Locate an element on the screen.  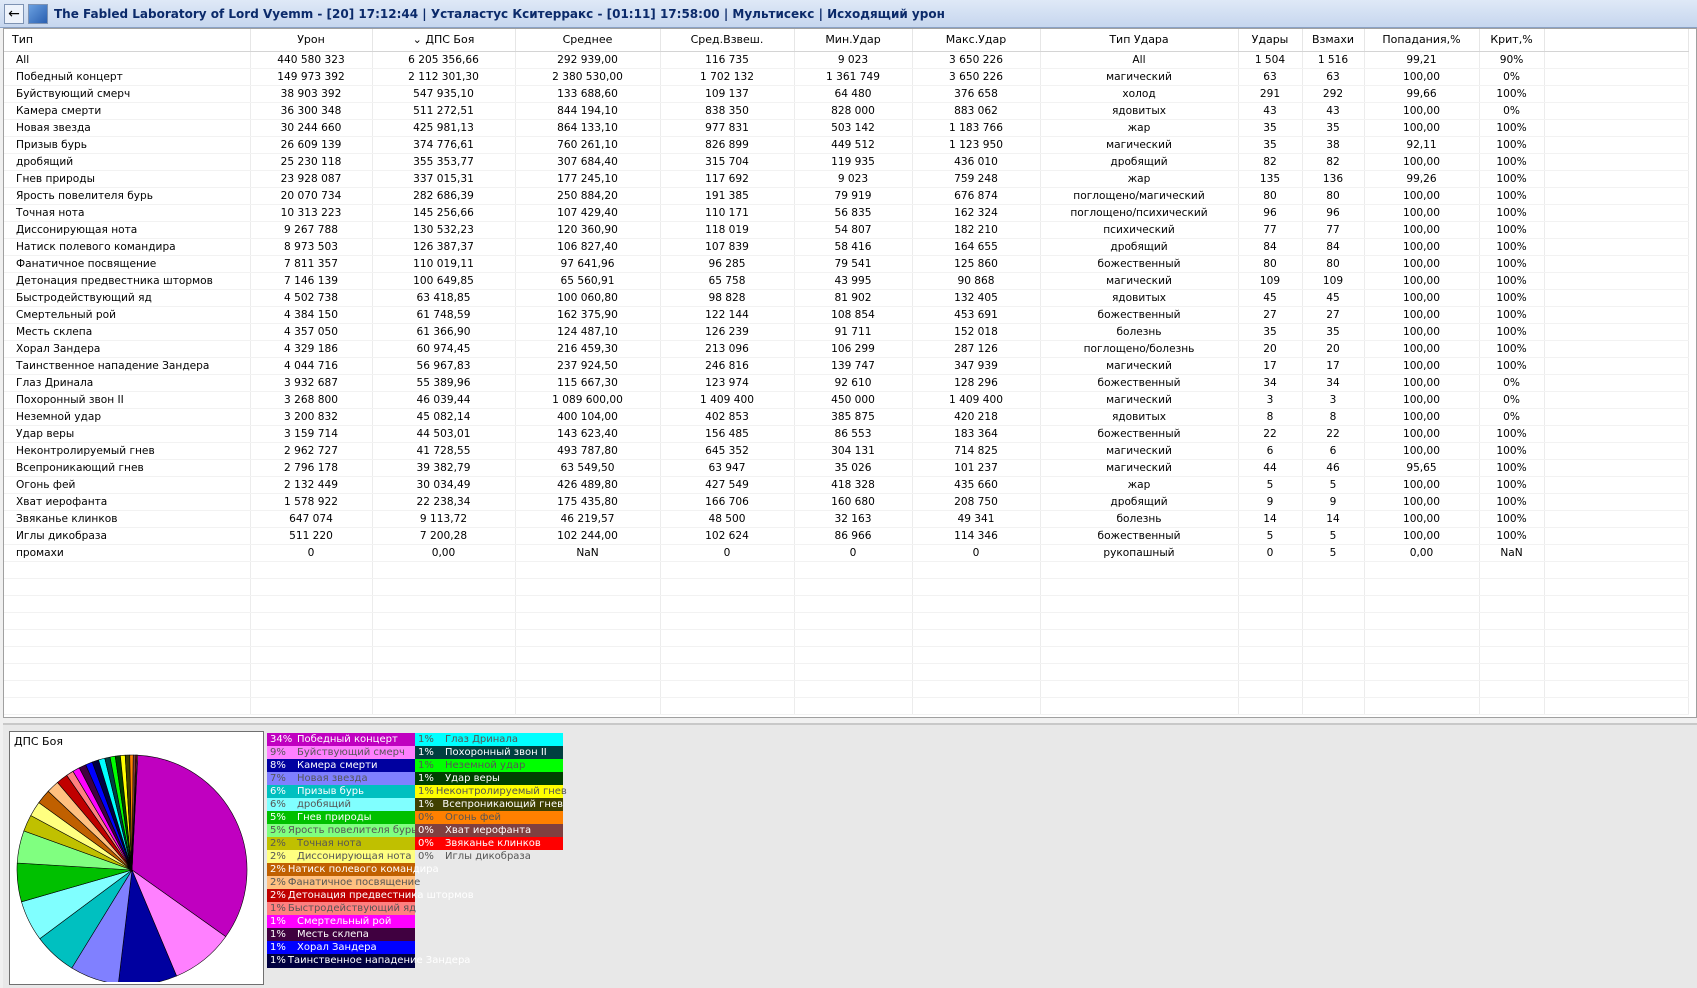
column-header: Удары is located at coordinates (1270, 40).